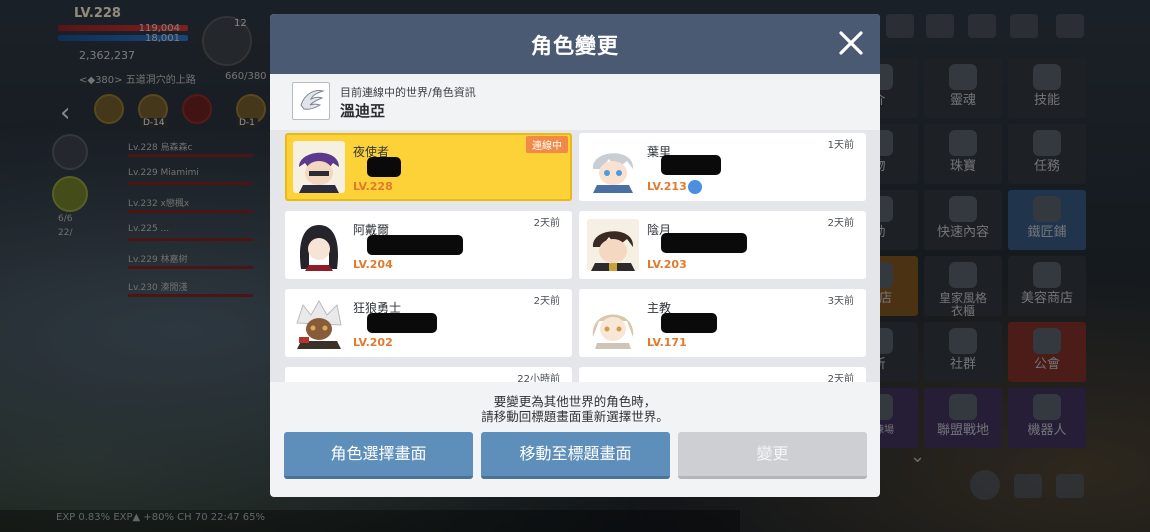  I want to click on dialog-header: 角色變更, so click(575, 44).